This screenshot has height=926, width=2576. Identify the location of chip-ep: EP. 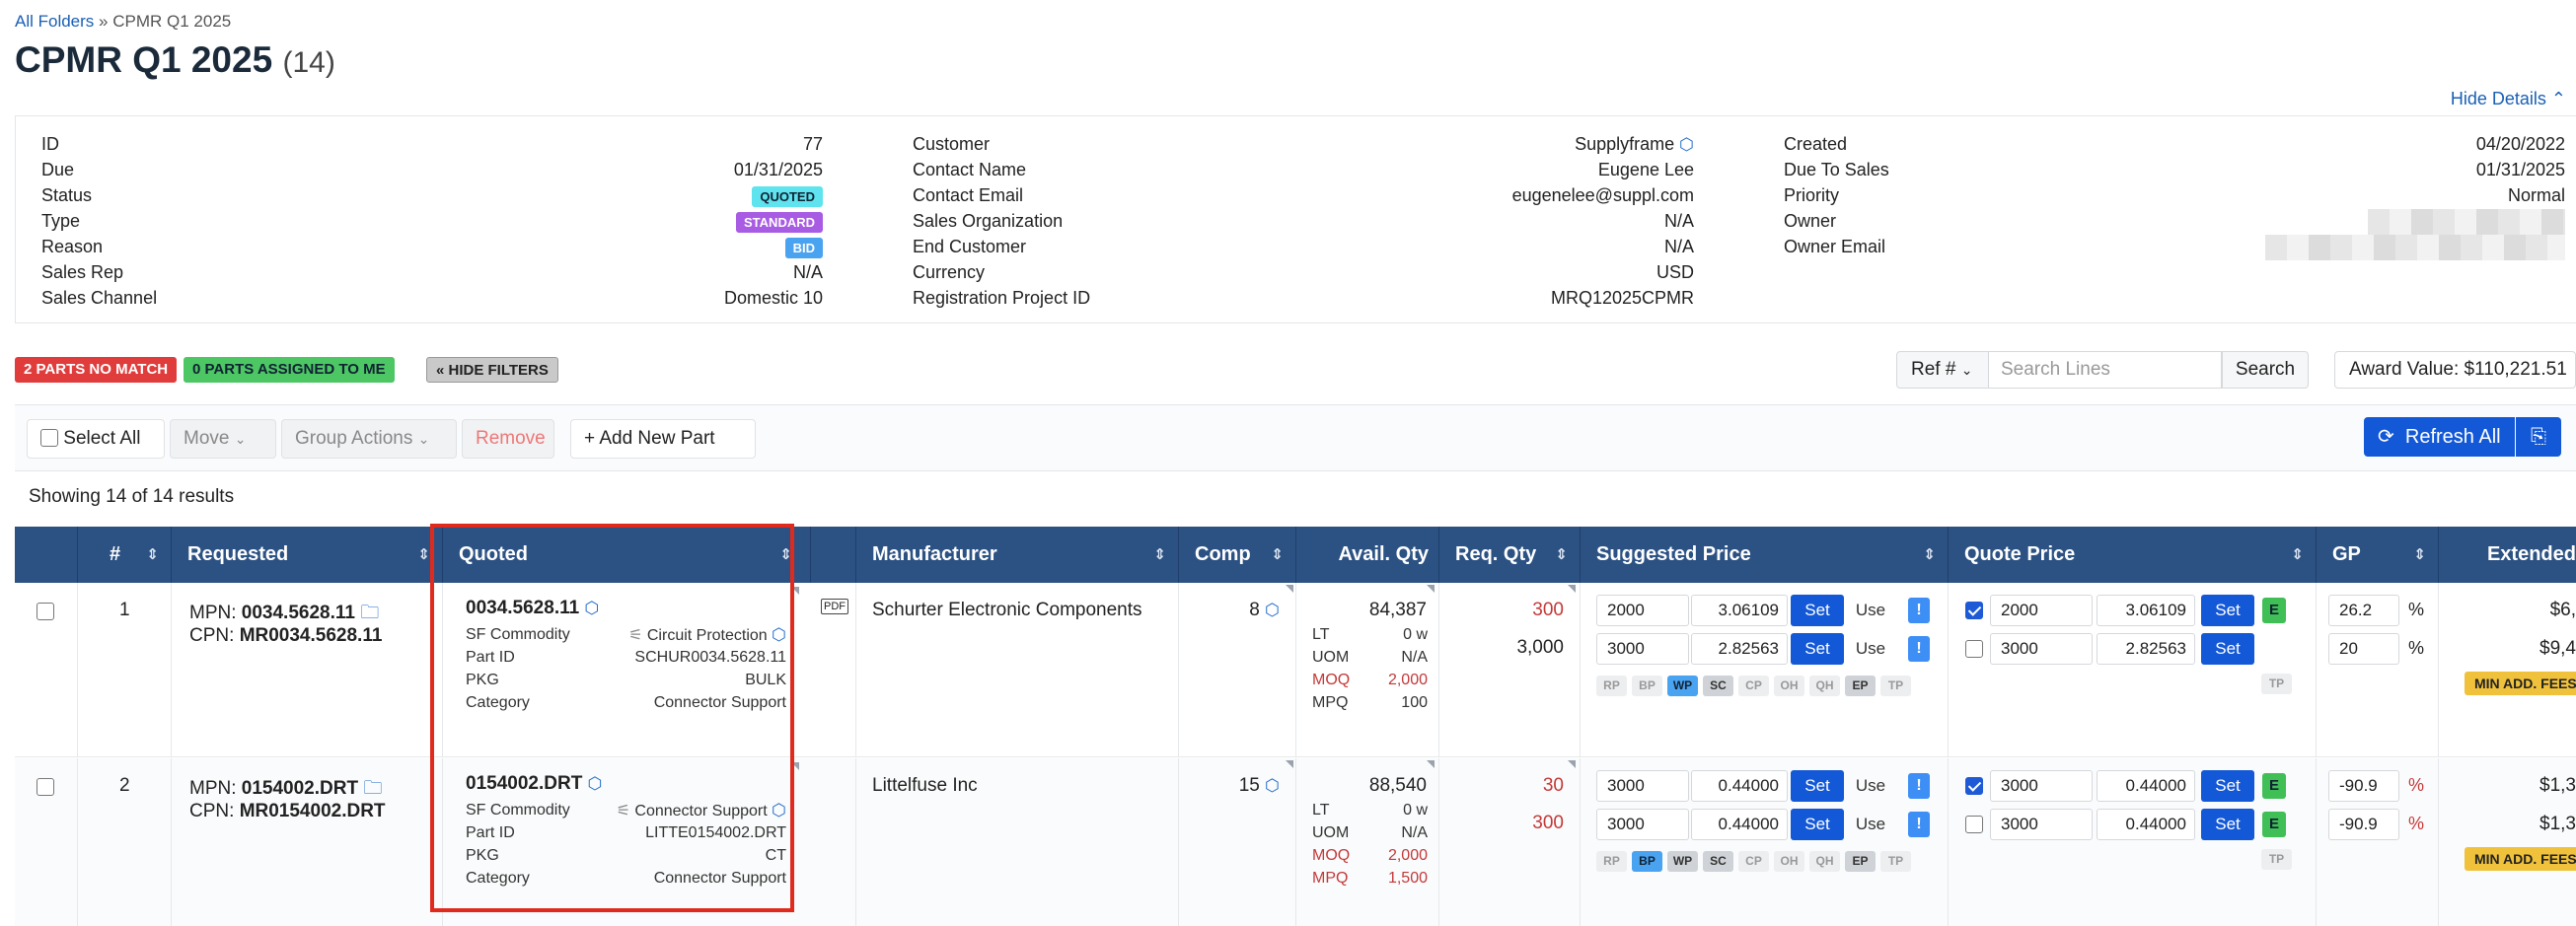
(1860, 861).